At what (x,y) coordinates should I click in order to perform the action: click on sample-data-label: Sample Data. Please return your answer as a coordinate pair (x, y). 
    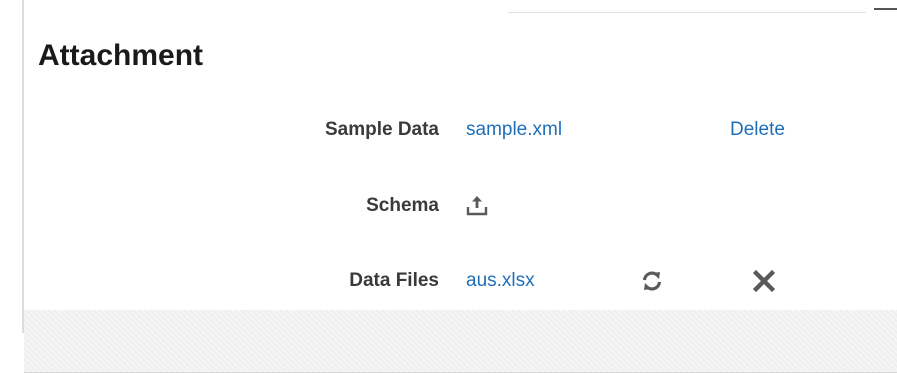
    Looking at the image, I should click on (381, 129).